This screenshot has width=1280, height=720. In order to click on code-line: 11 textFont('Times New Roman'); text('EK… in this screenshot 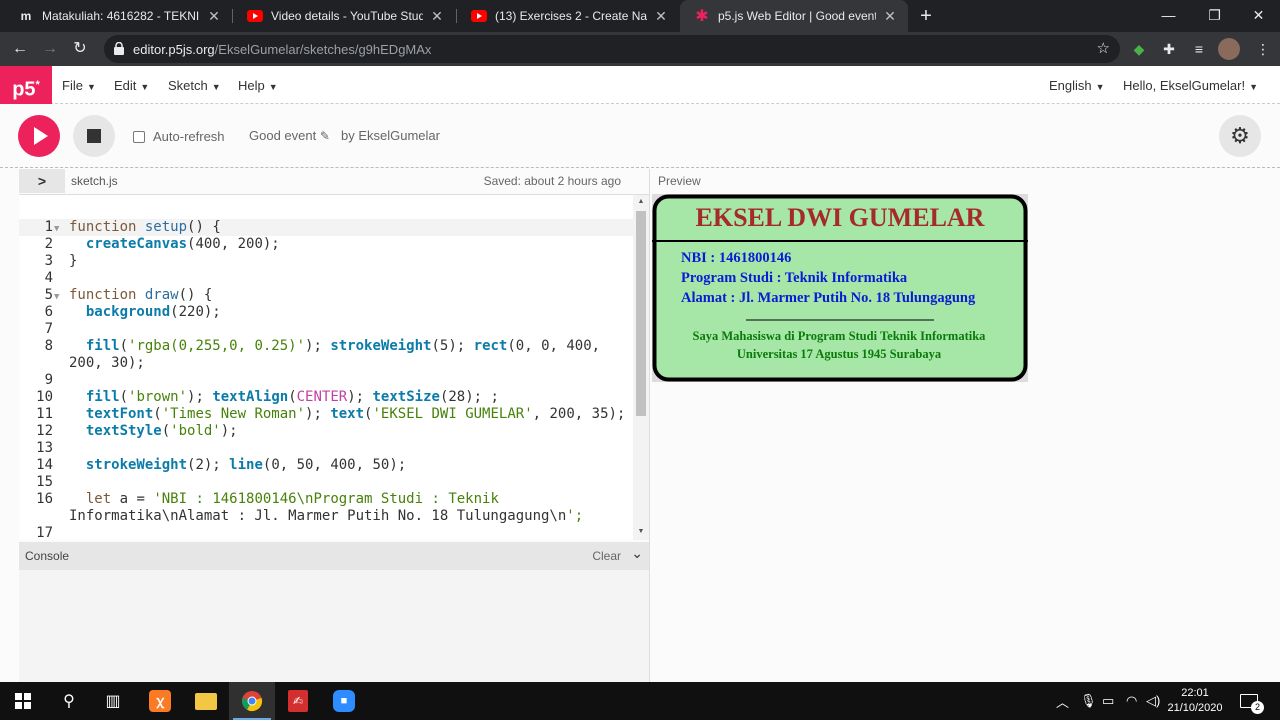, I will do `click(326, 414)`.